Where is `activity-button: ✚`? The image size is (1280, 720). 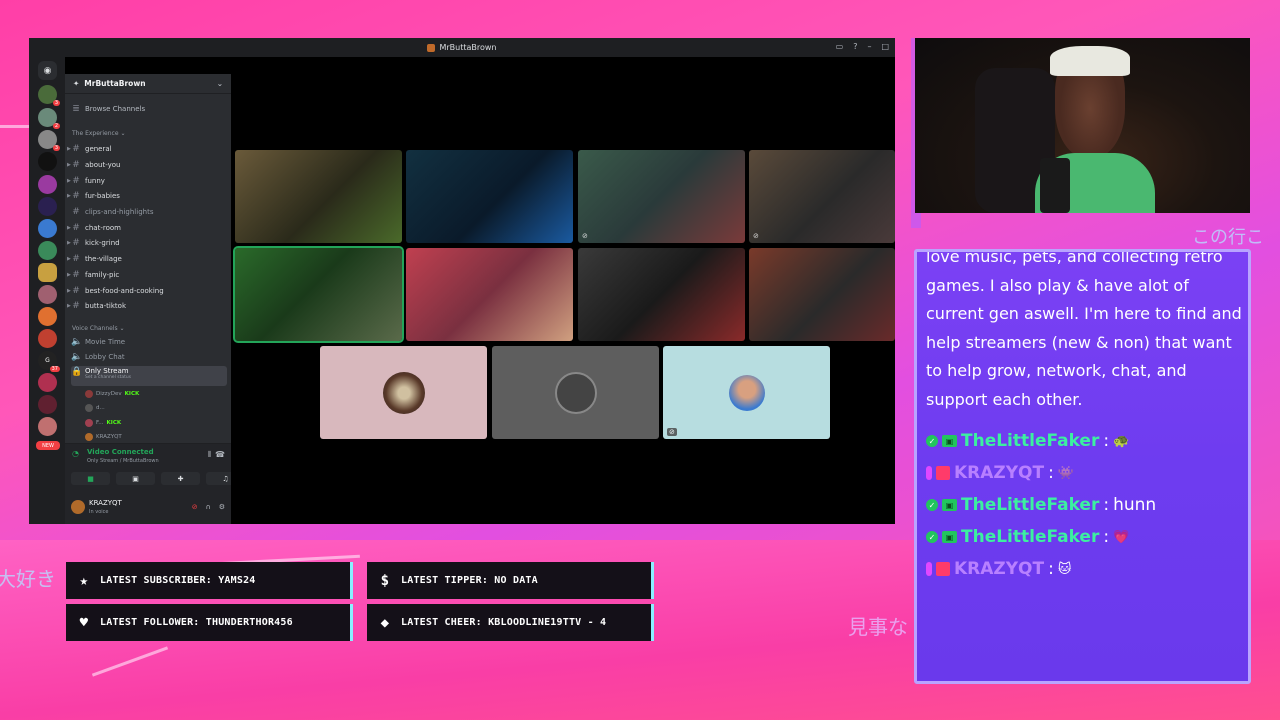
activity-button: ✚ is located at coordinates (180, 478).